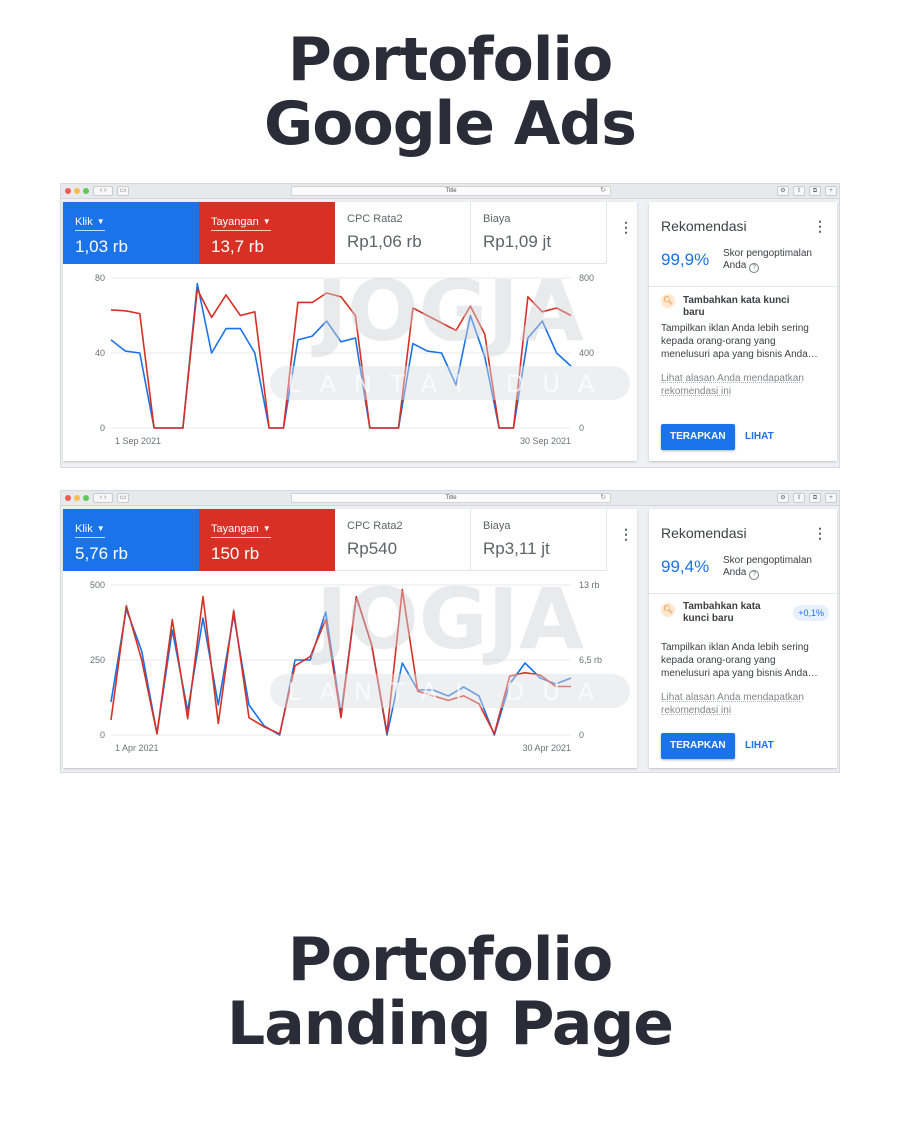 This screenshot has width=900, height=1126. I want to click on optimization-score: 99,4%, so click(685, 566).